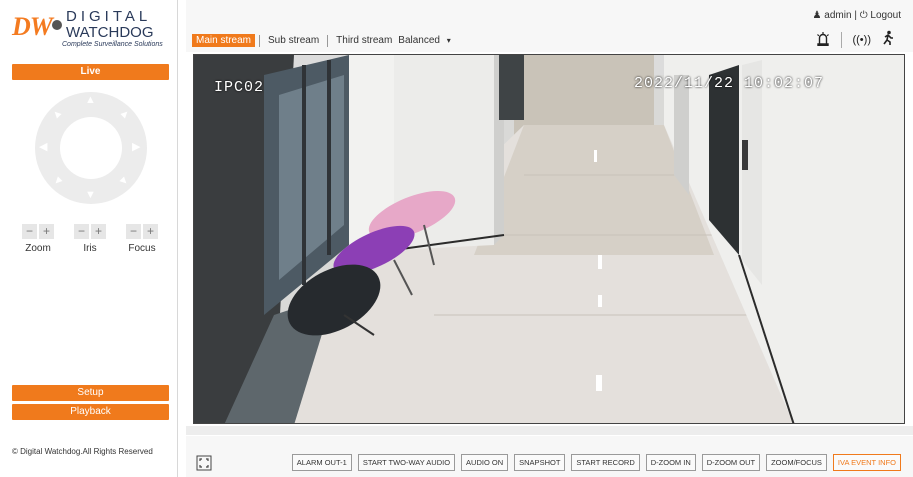  I want to click on motion-person-icon, so click(888, 39).